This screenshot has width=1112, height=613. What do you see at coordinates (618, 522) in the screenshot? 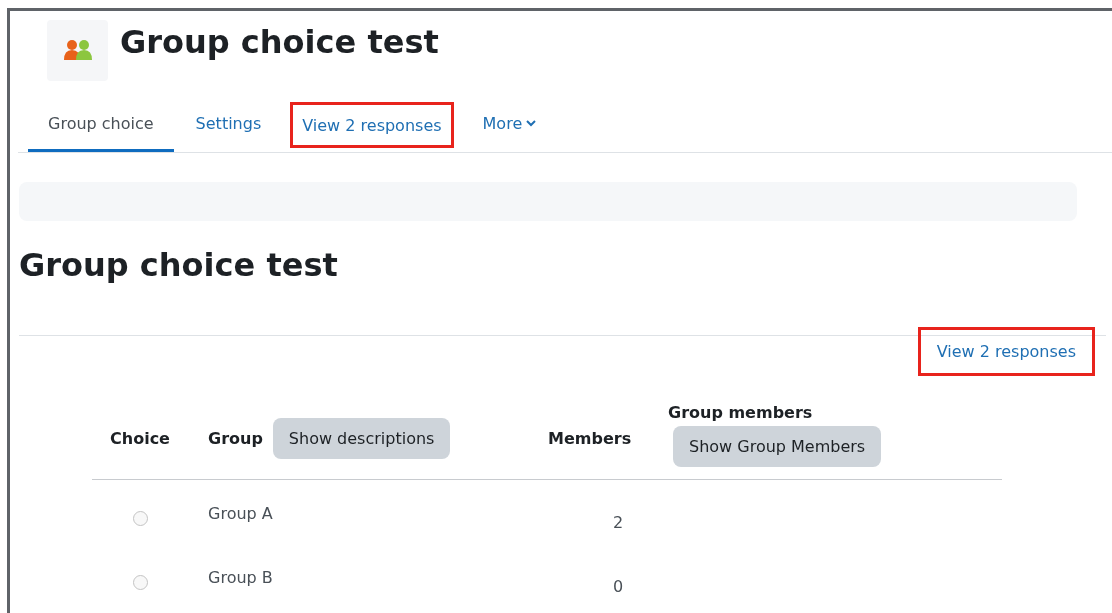
I see `member-count: 2` at bounding box center [618, 522].